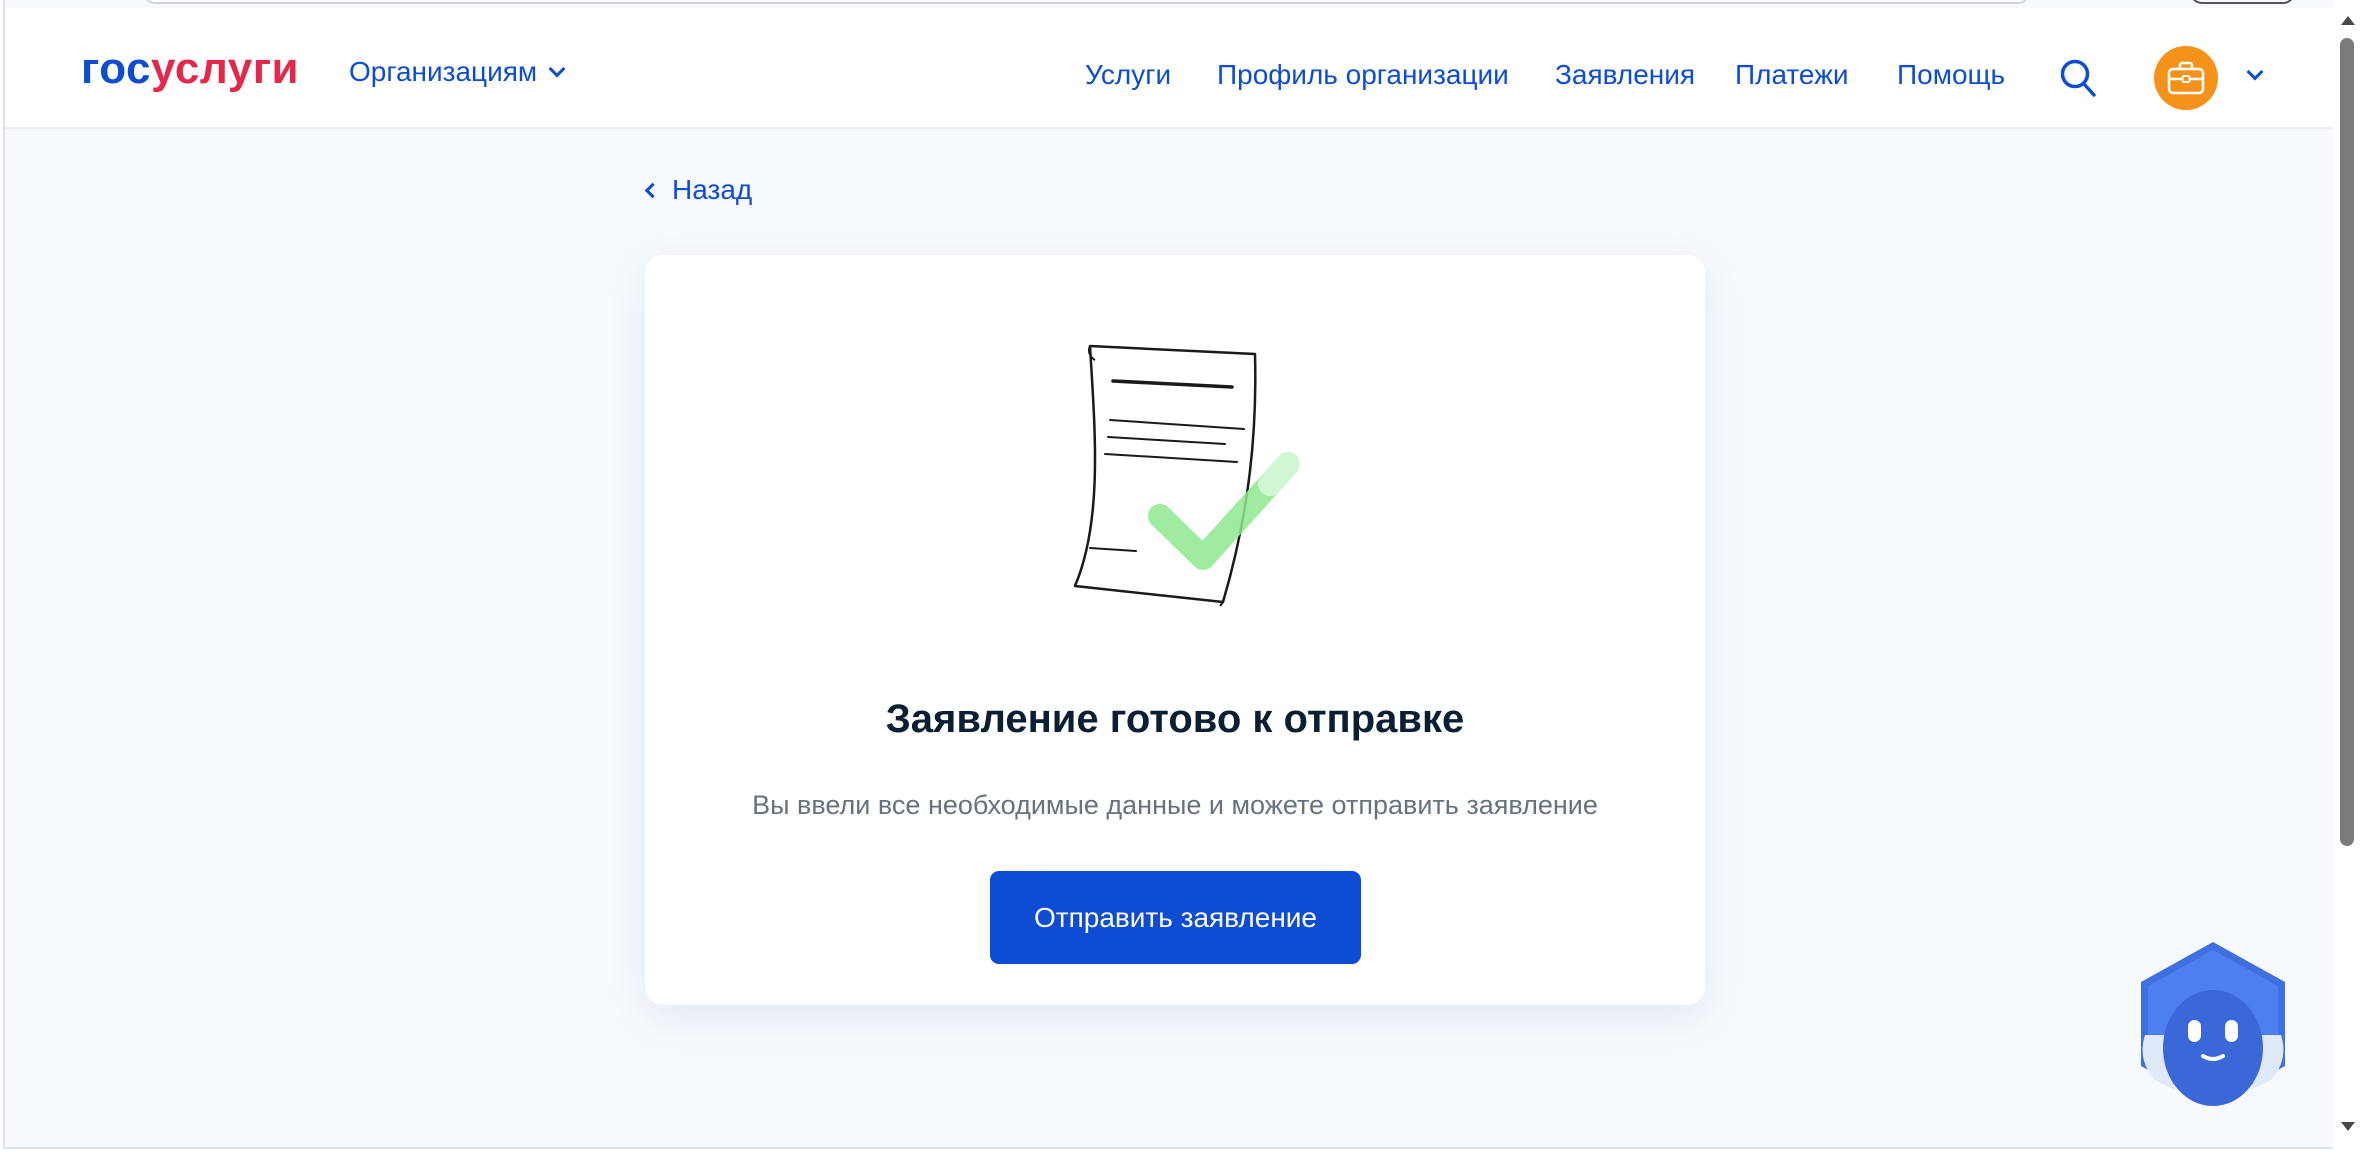 This screenshot has height=1152, width=2360. What do you see at coordinates (1128, 75) in the screenshot?
I see `nav-link-services: Услуги` at bounding box center [1128, 75].